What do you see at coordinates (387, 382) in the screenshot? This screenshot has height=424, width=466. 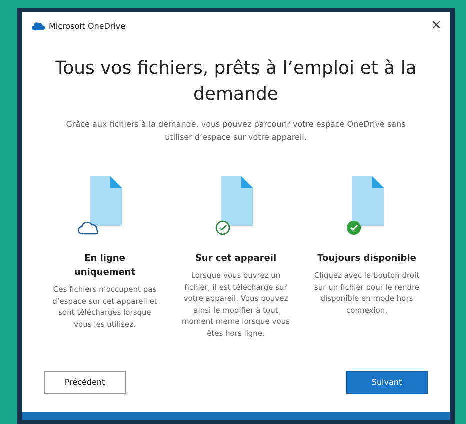 I see `next-button: Suivant` at bounding box center [387, 382].